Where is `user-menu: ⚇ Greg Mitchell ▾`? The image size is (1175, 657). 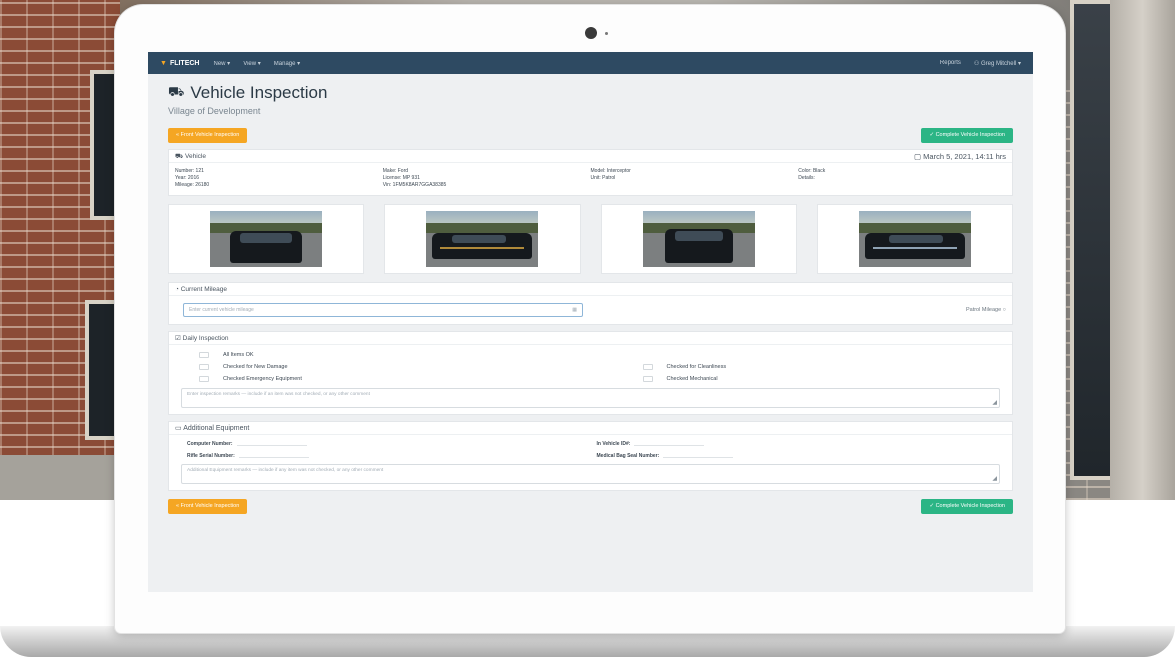
user-menu: ⚇ Greg Mitchell ▾ is located at coordinates (997, 63).